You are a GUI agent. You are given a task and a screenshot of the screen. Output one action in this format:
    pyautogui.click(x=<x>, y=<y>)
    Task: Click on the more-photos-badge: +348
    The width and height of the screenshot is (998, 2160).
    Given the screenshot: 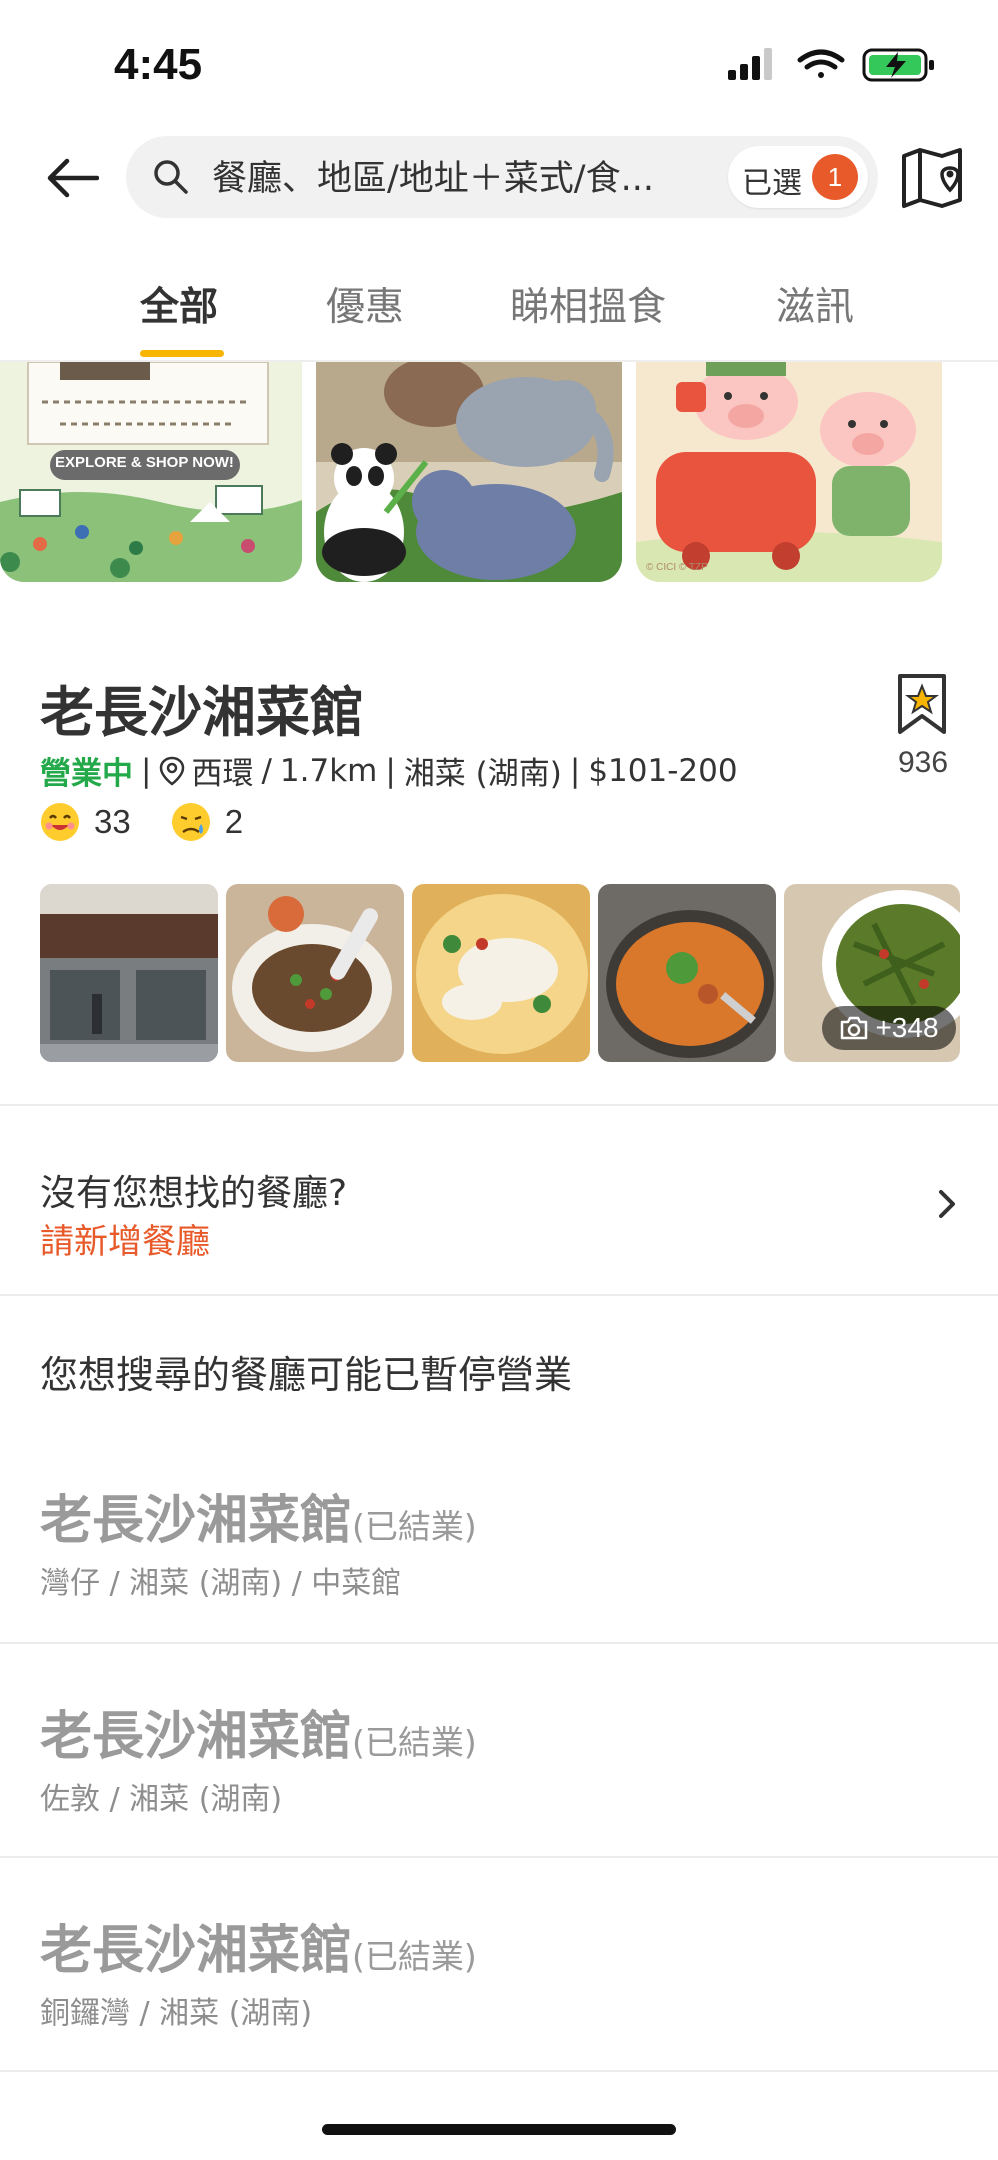 What is the action you would take?
    pyautogui.click(x=889, y=1028)
    